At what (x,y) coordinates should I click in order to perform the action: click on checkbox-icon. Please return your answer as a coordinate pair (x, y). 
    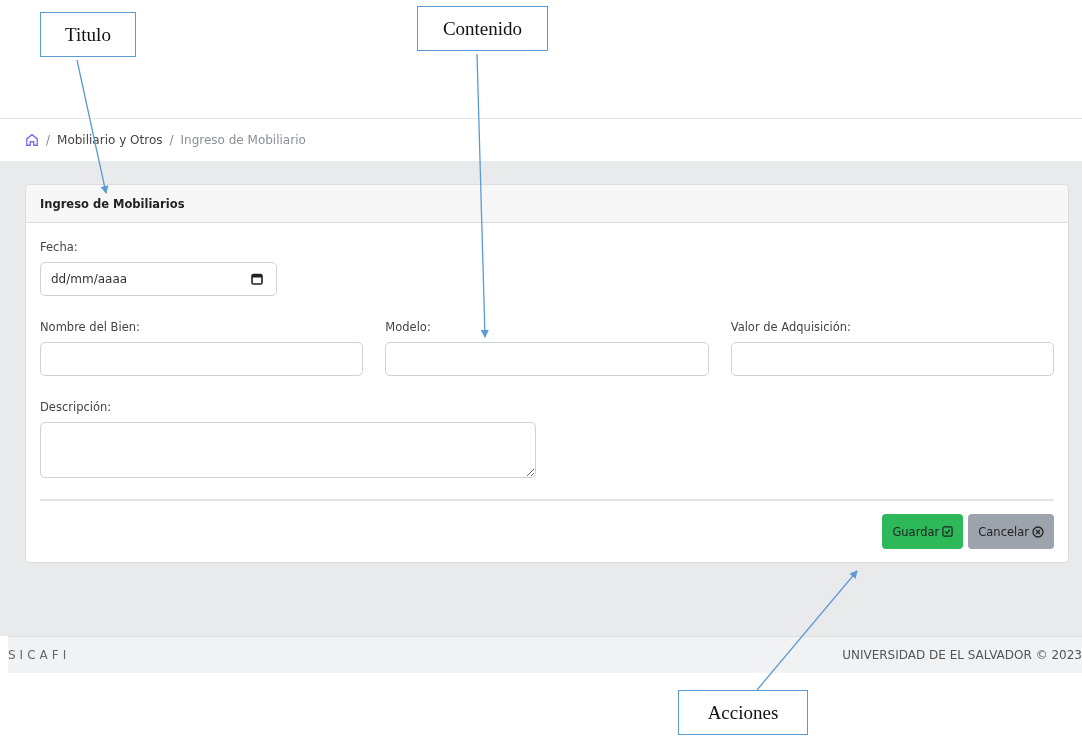
    Looking at the image, I should click on (948, 531).